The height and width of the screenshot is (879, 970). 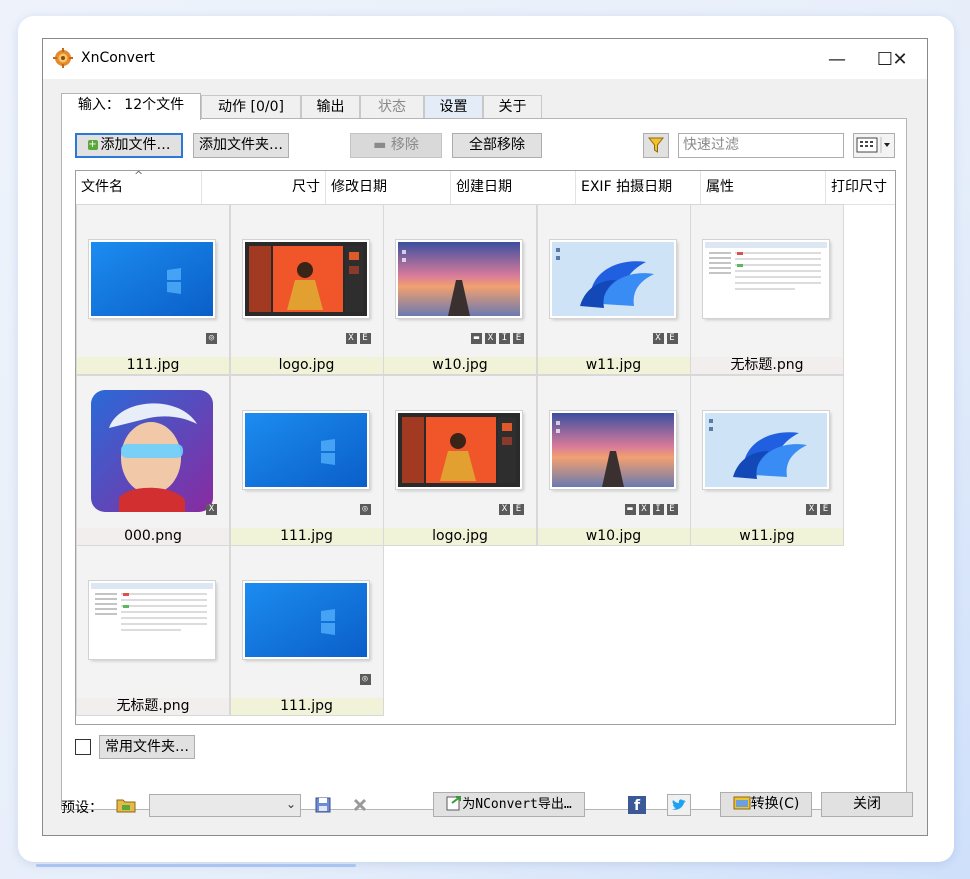 I want to click on twitter-button, so click(x=679, y=805).